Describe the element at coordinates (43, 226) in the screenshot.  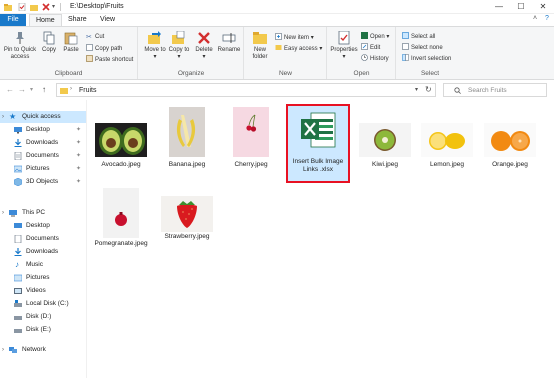
I see `sidebar-item-pc-desktop: Desktop` at that location.